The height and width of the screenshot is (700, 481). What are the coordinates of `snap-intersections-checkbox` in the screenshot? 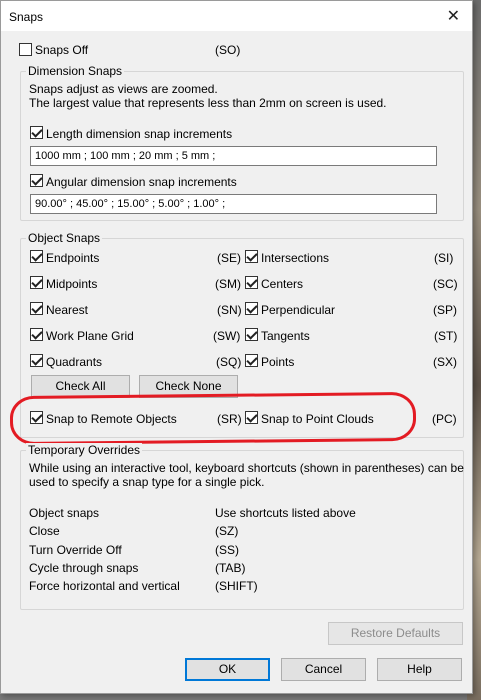 It's located at (251, 256).